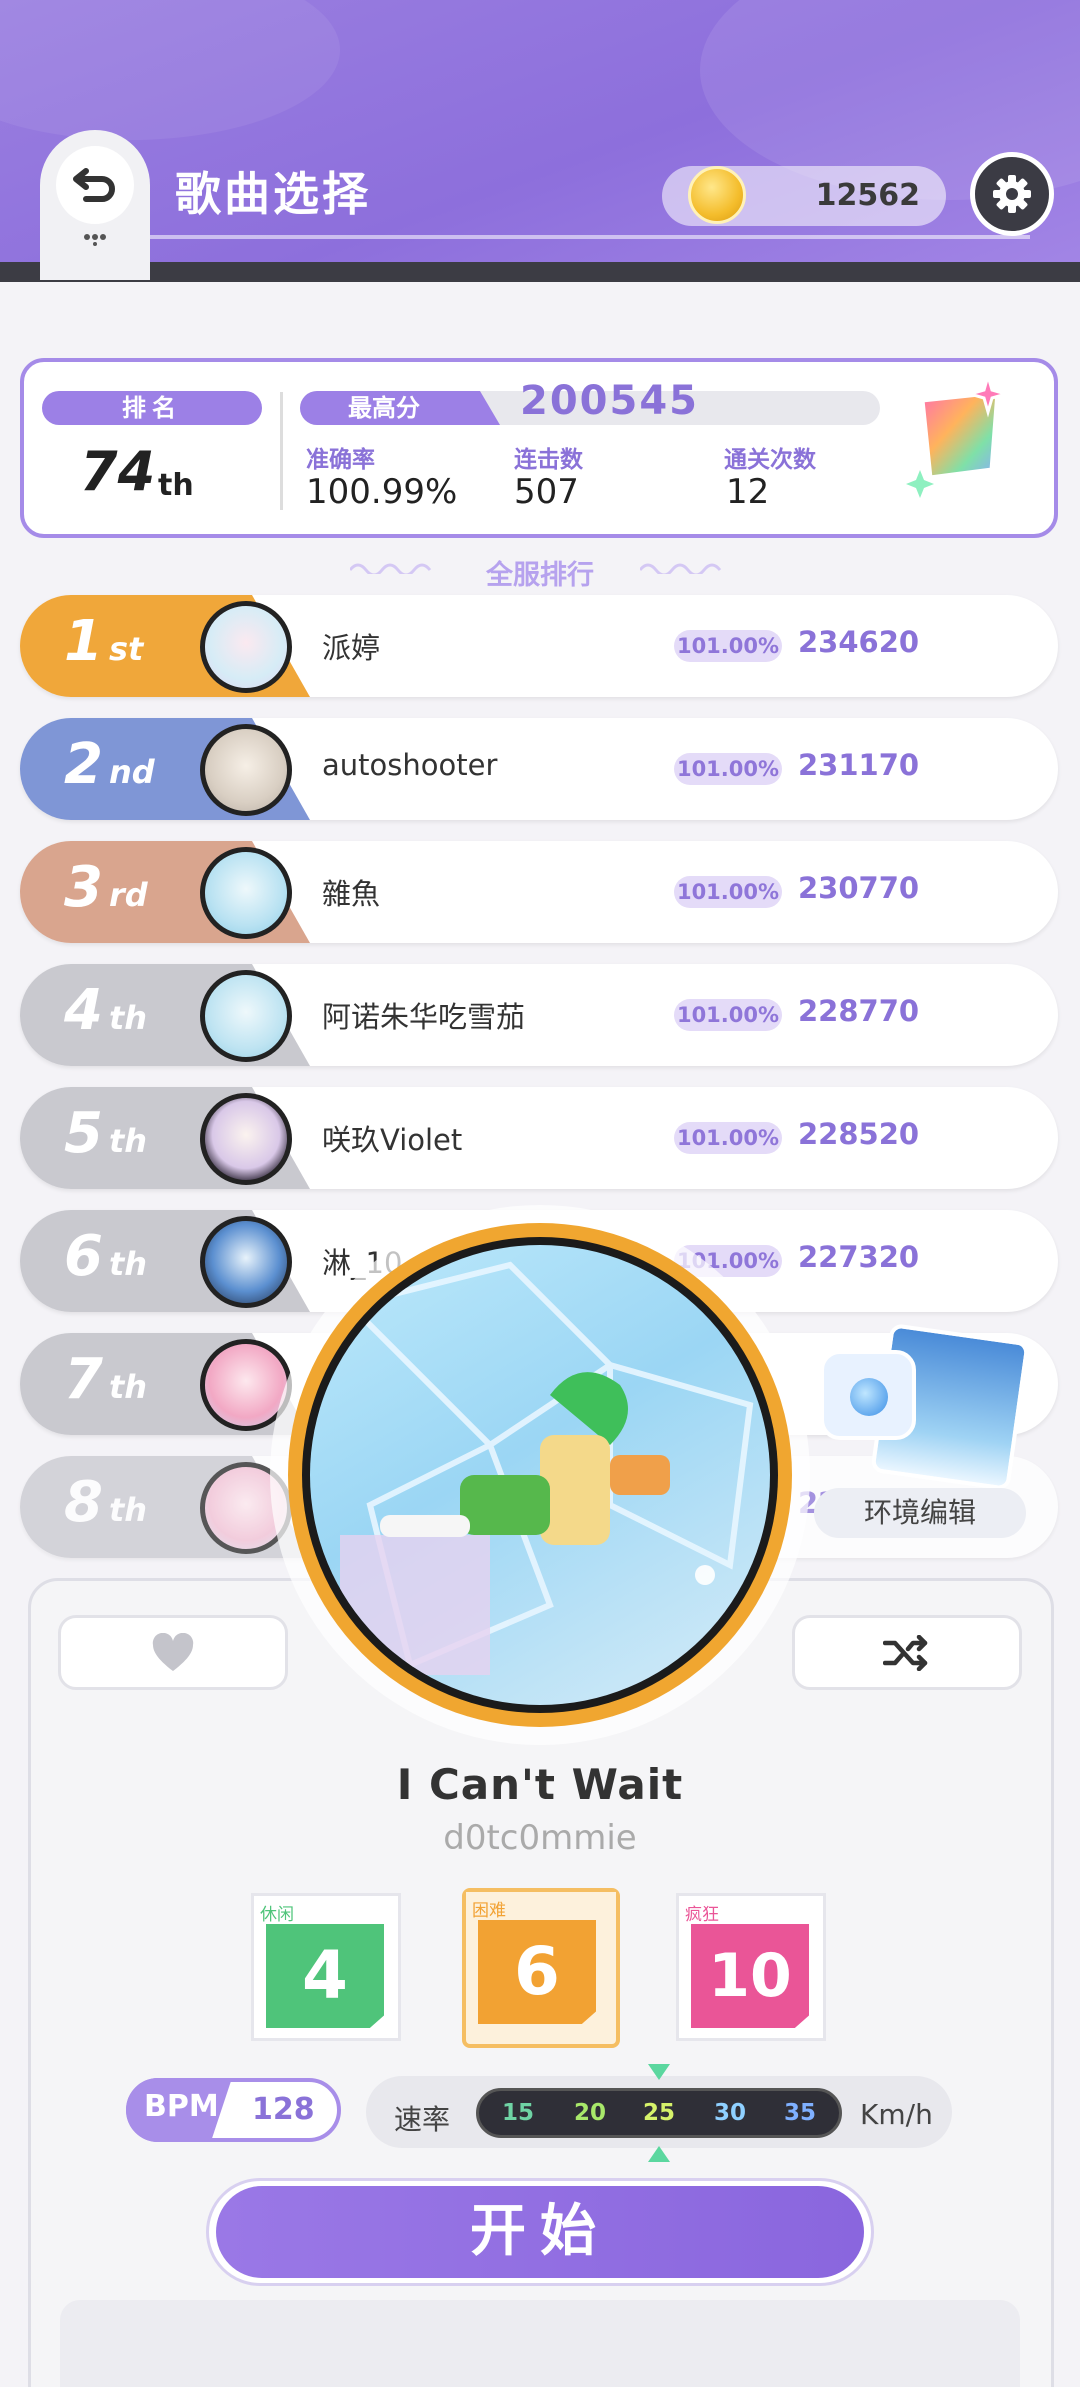 The height and width of the screenshot is (2387, 1080). Describe the element at coordinates (539, 646) in the screenshot. I see `leaderboard-row: 1st 派婷 101.00% 234620` at that location.